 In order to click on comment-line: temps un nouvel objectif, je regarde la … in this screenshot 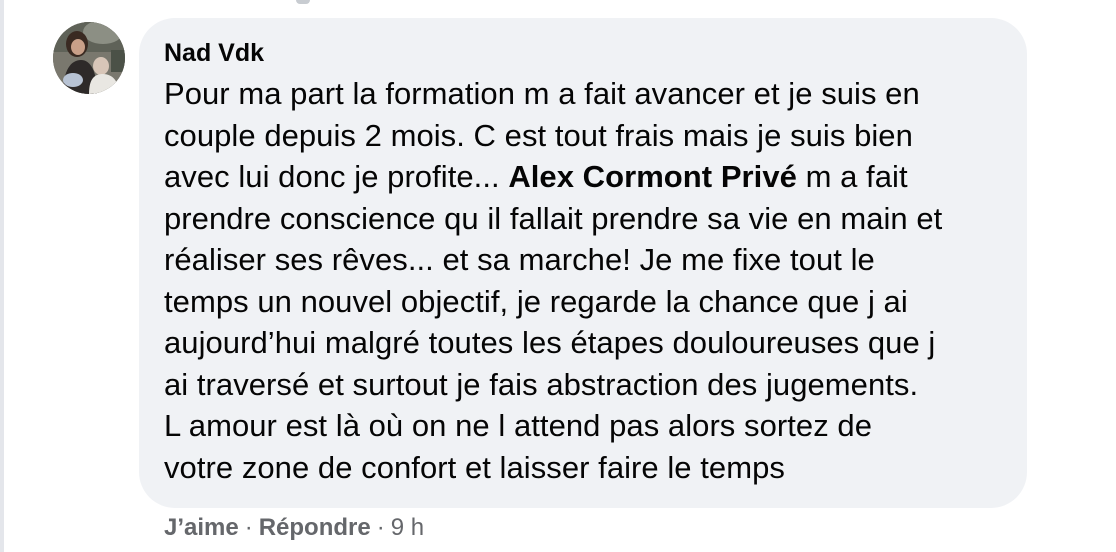, I will do `click(536, 301)`.